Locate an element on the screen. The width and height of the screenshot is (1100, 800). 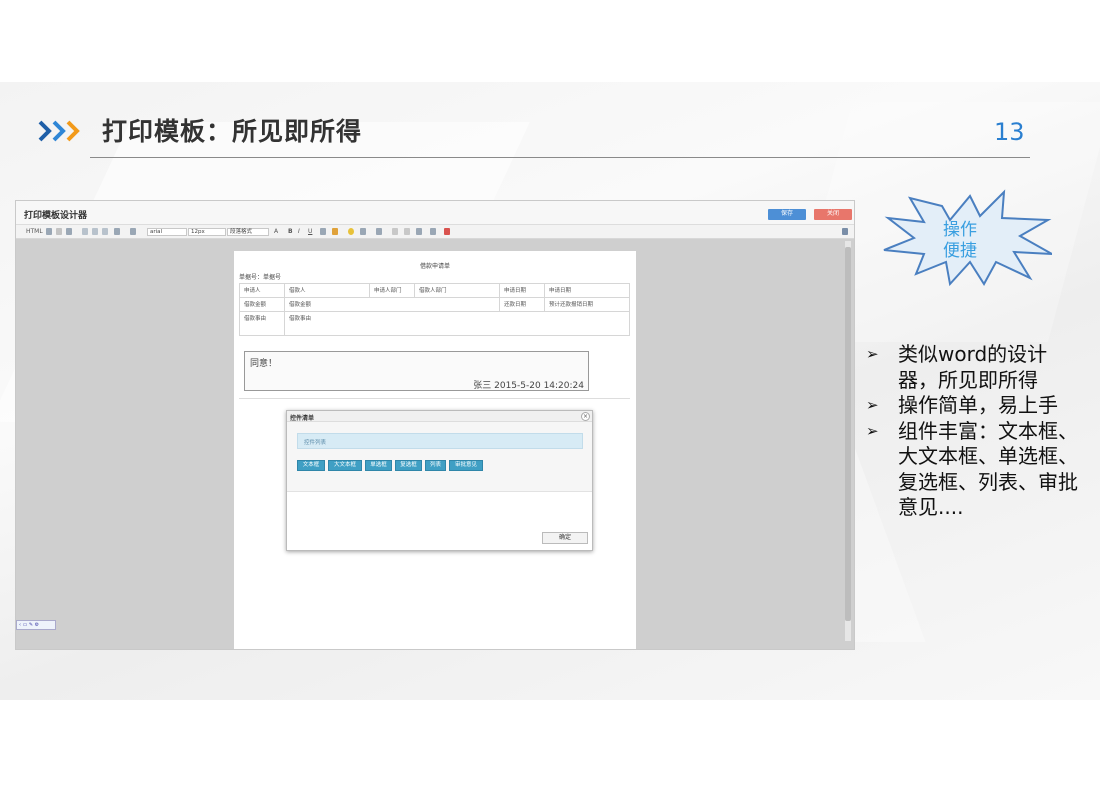
list-control-button: 列表 is located at coordinates (435, 465).